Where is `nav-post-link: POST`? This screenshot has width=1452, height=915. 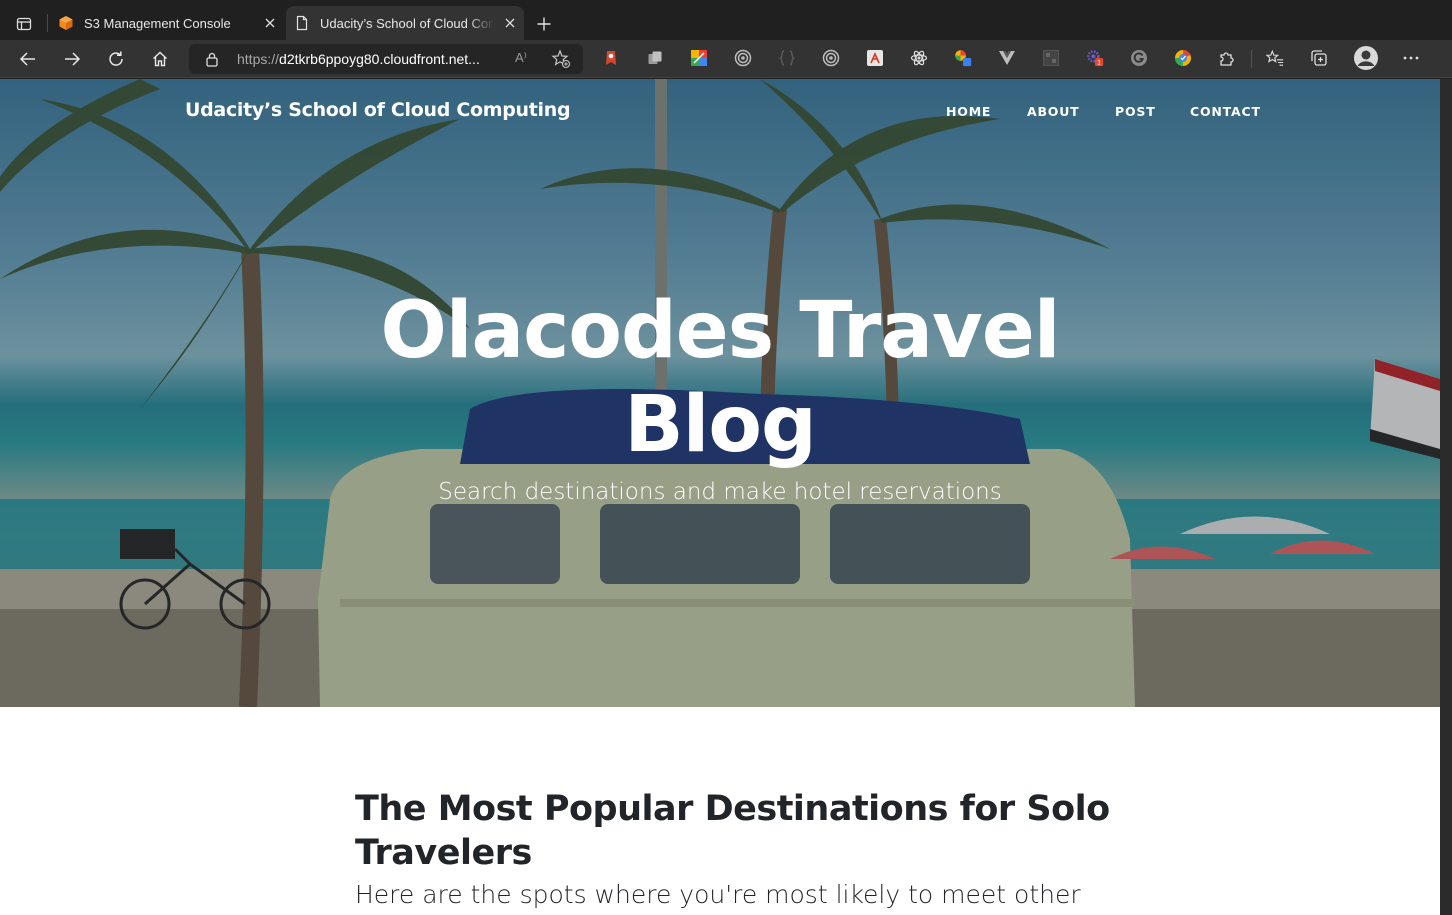 nav-post-link: POST is located at coordinates (1135, 111).